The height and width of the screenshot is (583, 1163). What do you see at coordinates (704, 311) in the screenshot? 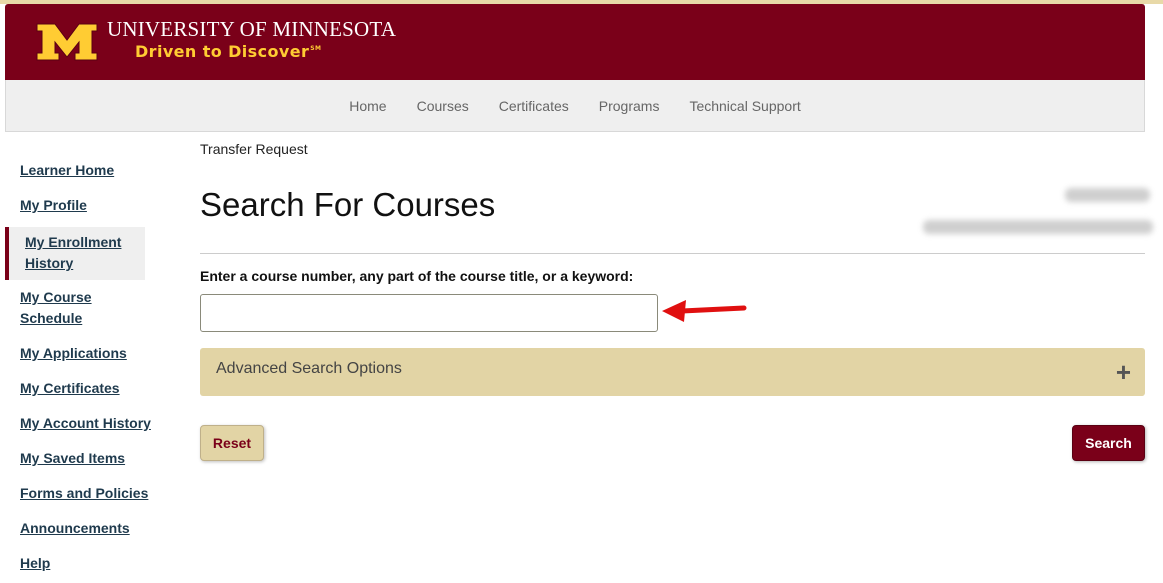
I see `red-arrow-icon` at bounding box center [704, 311].